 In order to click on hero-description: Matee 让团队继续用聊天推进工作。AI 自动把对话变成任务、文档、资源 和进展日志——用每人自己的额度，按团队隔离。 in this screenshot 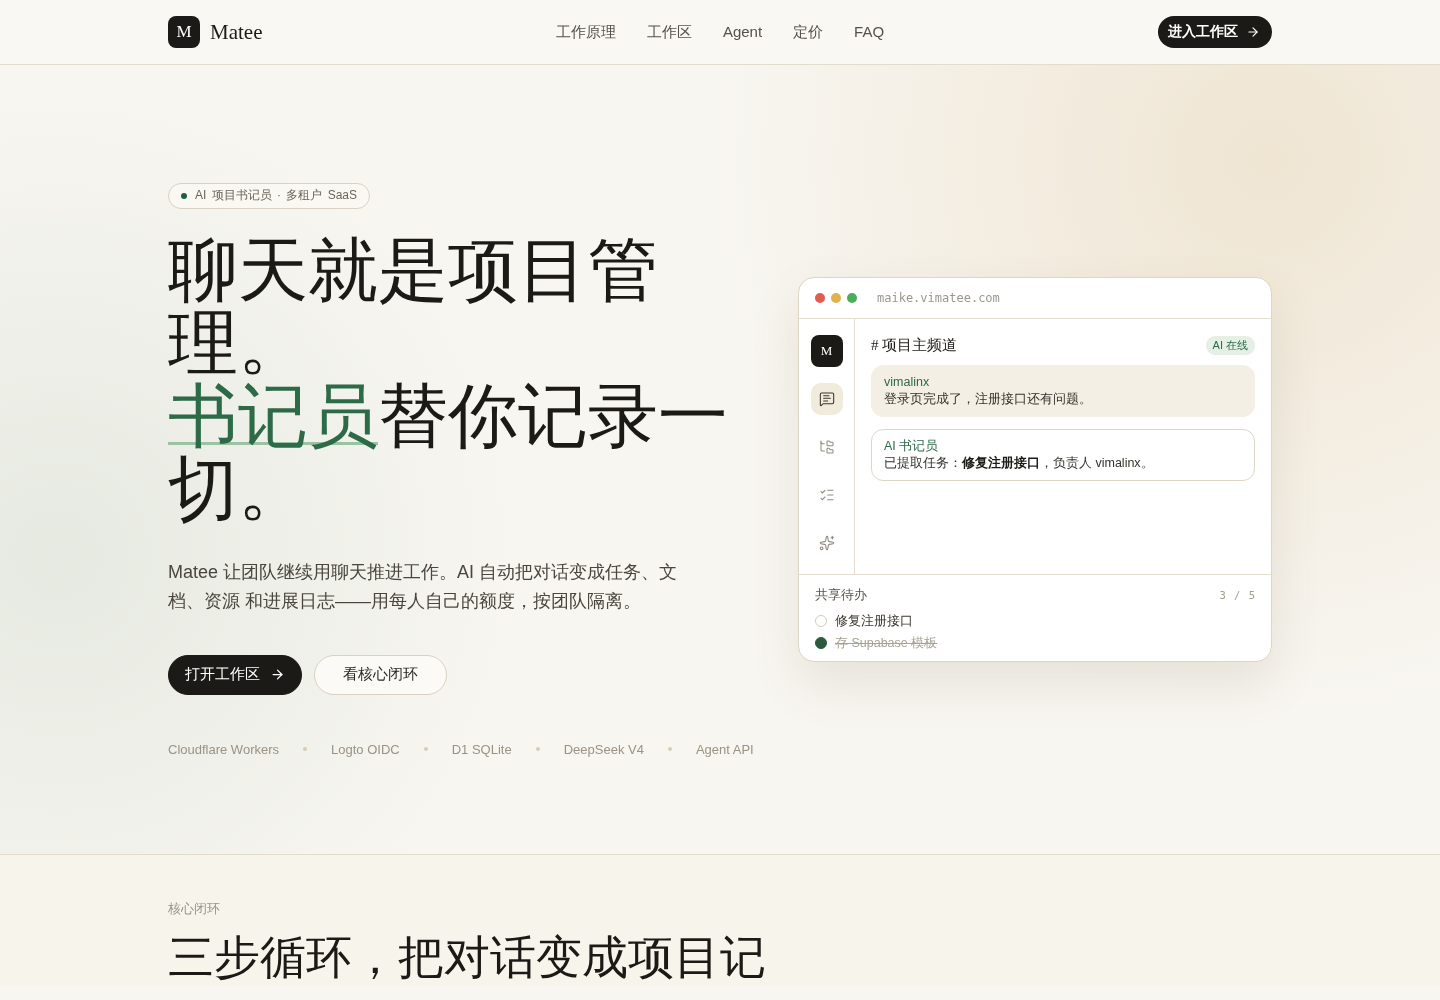, I will do `click(423, 586)`.